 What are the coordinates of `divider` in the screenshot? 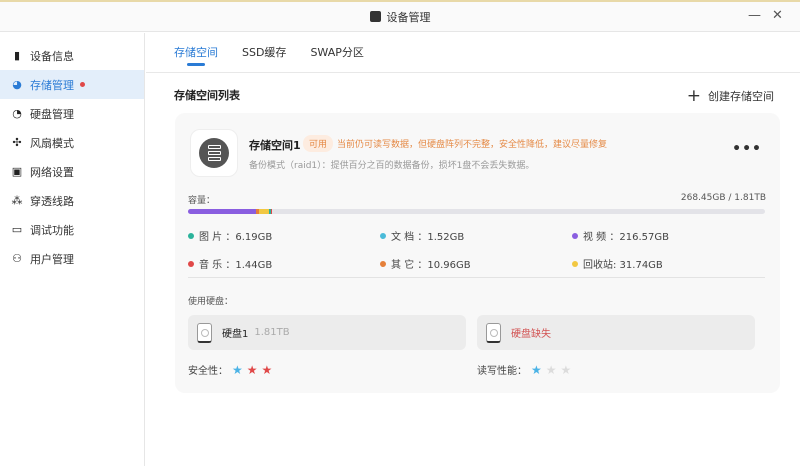 It's located at (476, 277).